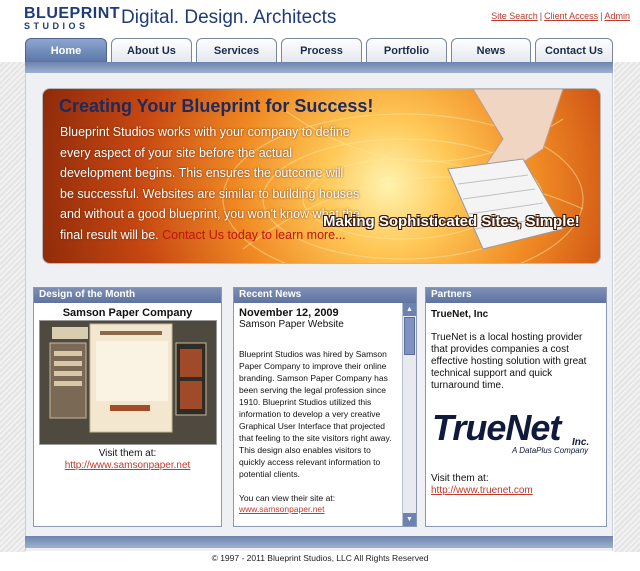 This screenshot has width=640, height=571. Describe the element at coordinates (12, 307) in the screenshot. I see `left-background-stripes` at that location.